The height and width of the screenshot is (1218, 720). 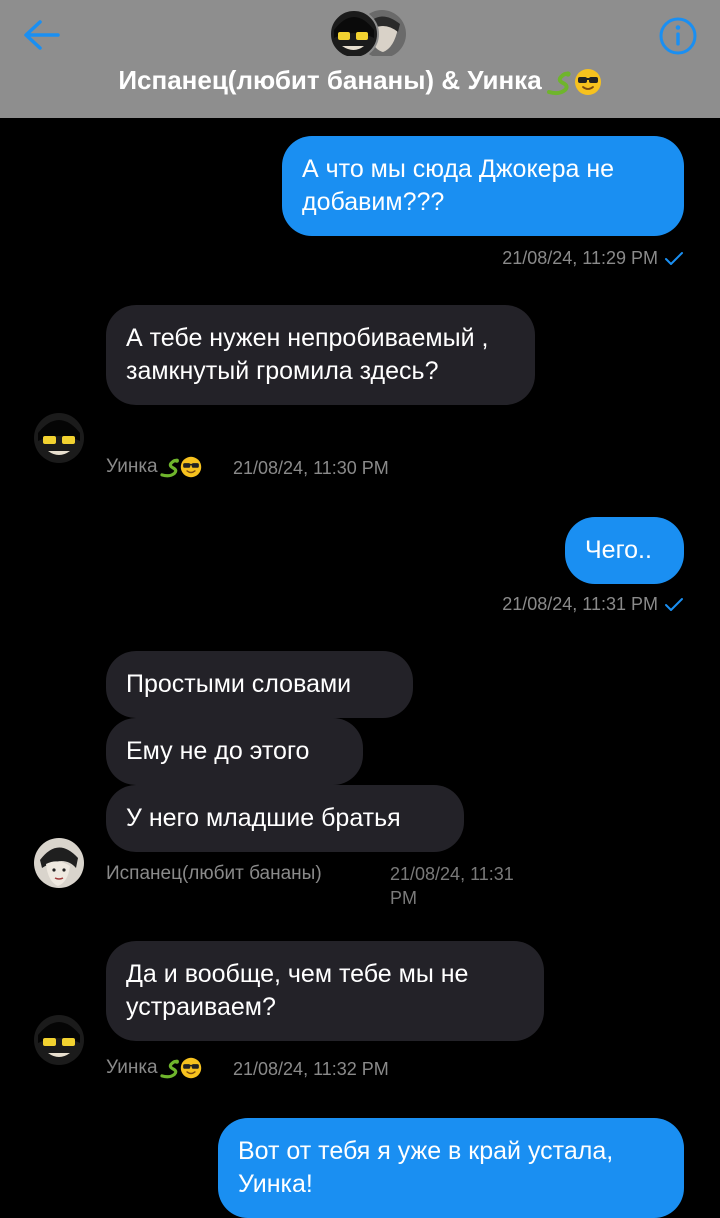 I want to click on message-text: Вот от тебя я уже в край устала, Уинка!, so click(x=426, y=1167).